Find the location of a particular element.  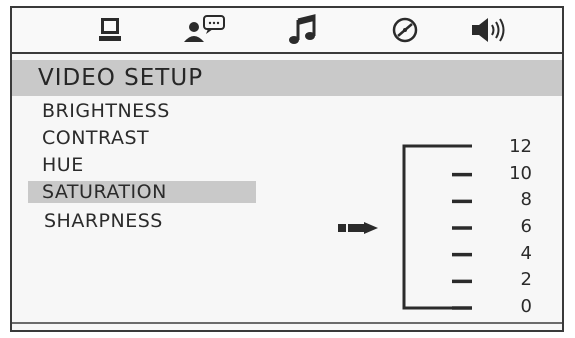

tab-icon-bar is located at coordinates (287, 31).